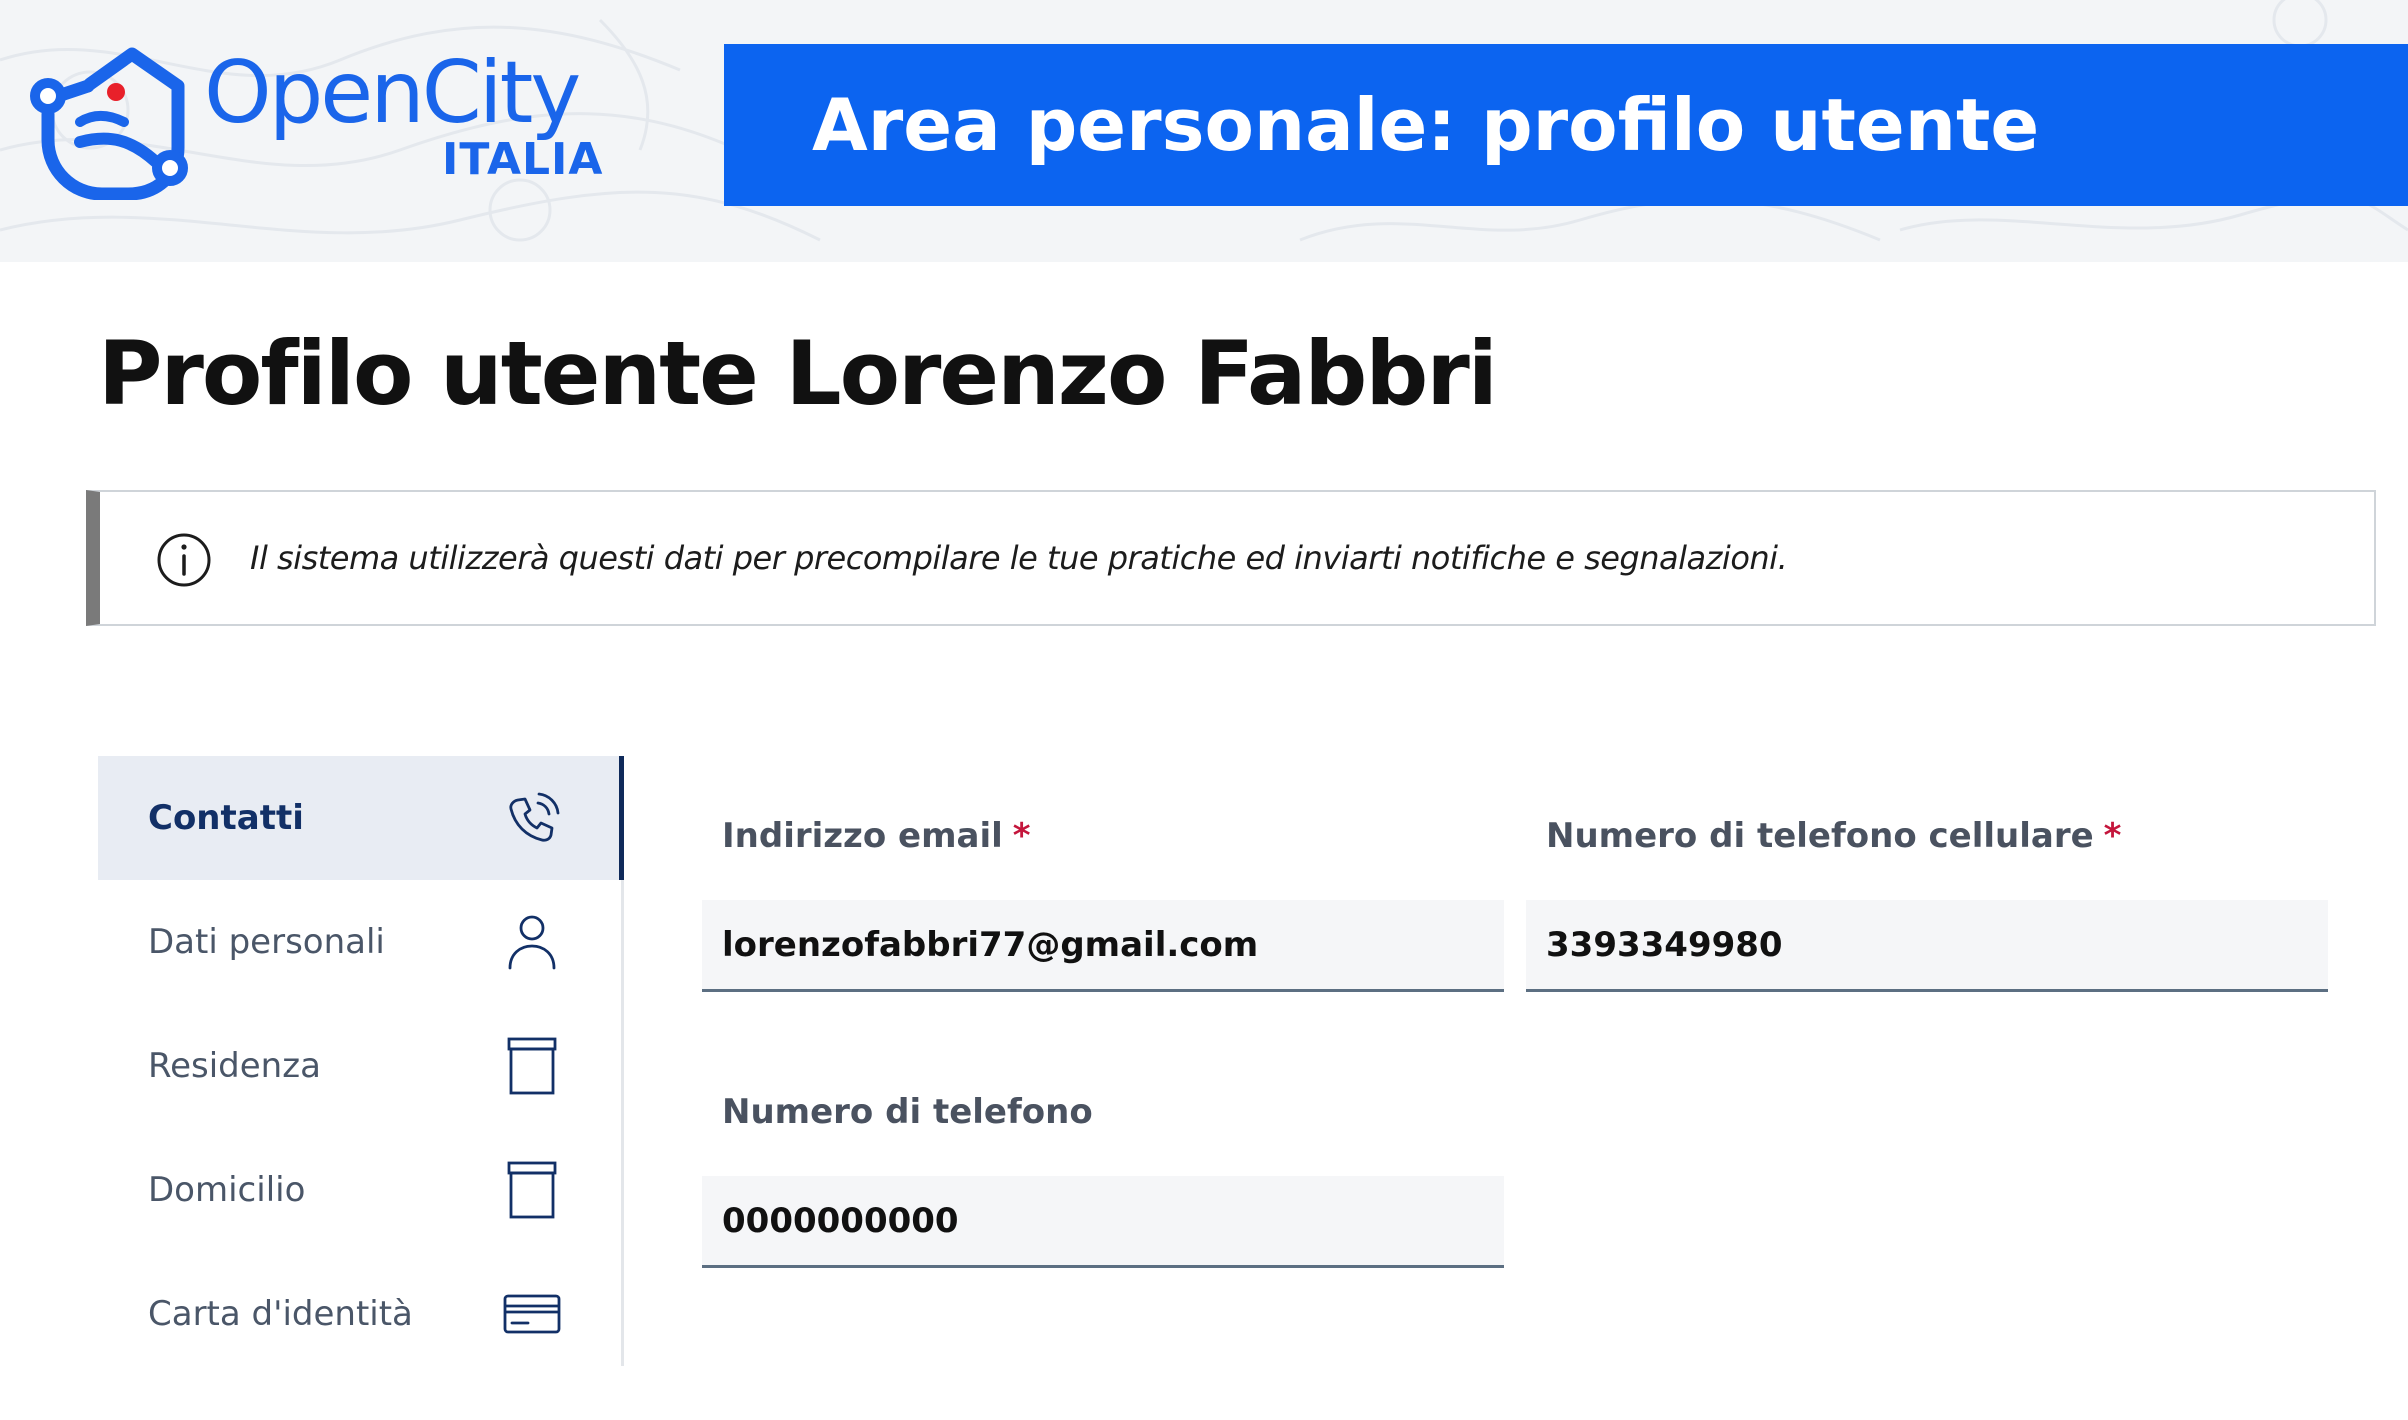 The height and width of the screenshot is (1420, 2408). What do you see at coordinates (280, 1314) in the screenshot?
I see `sidebar-item-label: Carta d'identità` at bounding box center [280, 1314].